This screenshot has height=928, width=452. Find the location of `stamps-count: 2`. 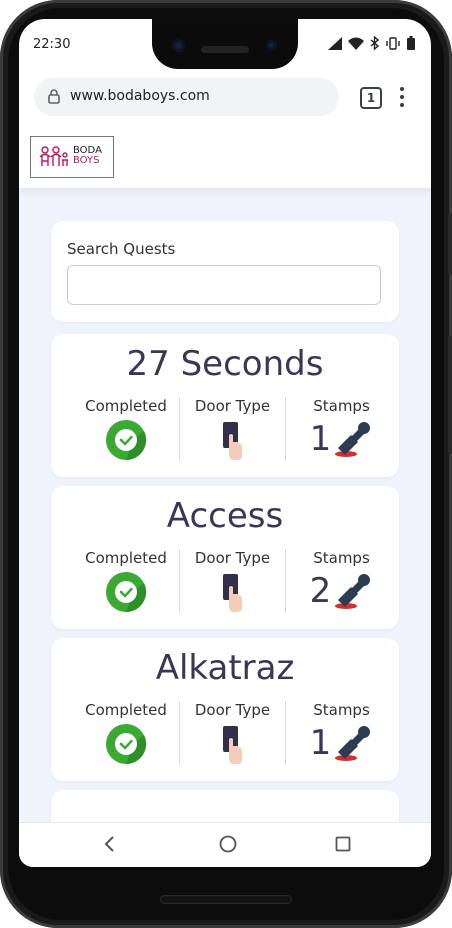

stamps-count: 2 is located at coordinates (320, 591).